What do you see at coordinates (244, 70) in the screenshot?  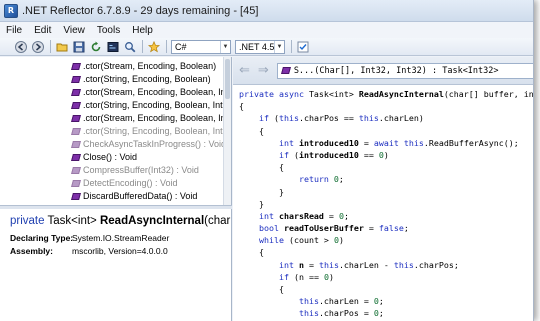 I see `nav-back-icon: ⇐` at bounding box center [244, 70].